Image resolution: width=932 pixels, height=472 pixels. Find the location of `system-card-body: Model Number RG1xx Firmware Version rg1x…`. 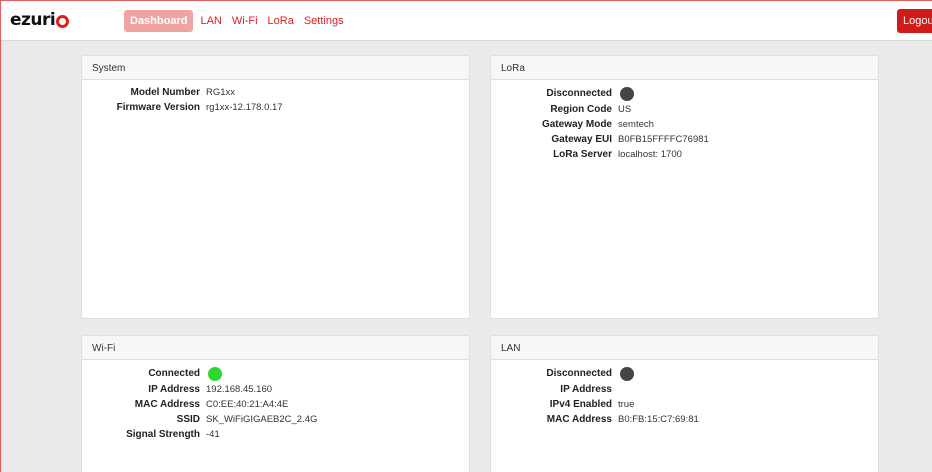

system-card-body: Model Number RG1xx Firmware Version rg1x… is located at coordinates (275, 97).